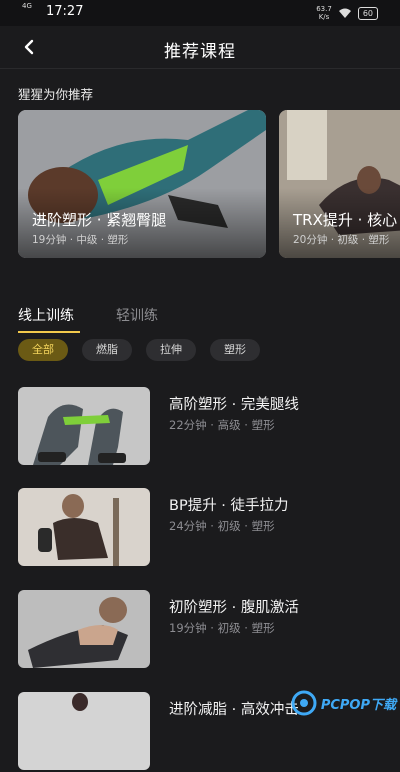  Describe the element at coordinates (99, 220) in the screenshot. I see `card-title: 进阶塑形 · 紧翘臀腿` at that location.